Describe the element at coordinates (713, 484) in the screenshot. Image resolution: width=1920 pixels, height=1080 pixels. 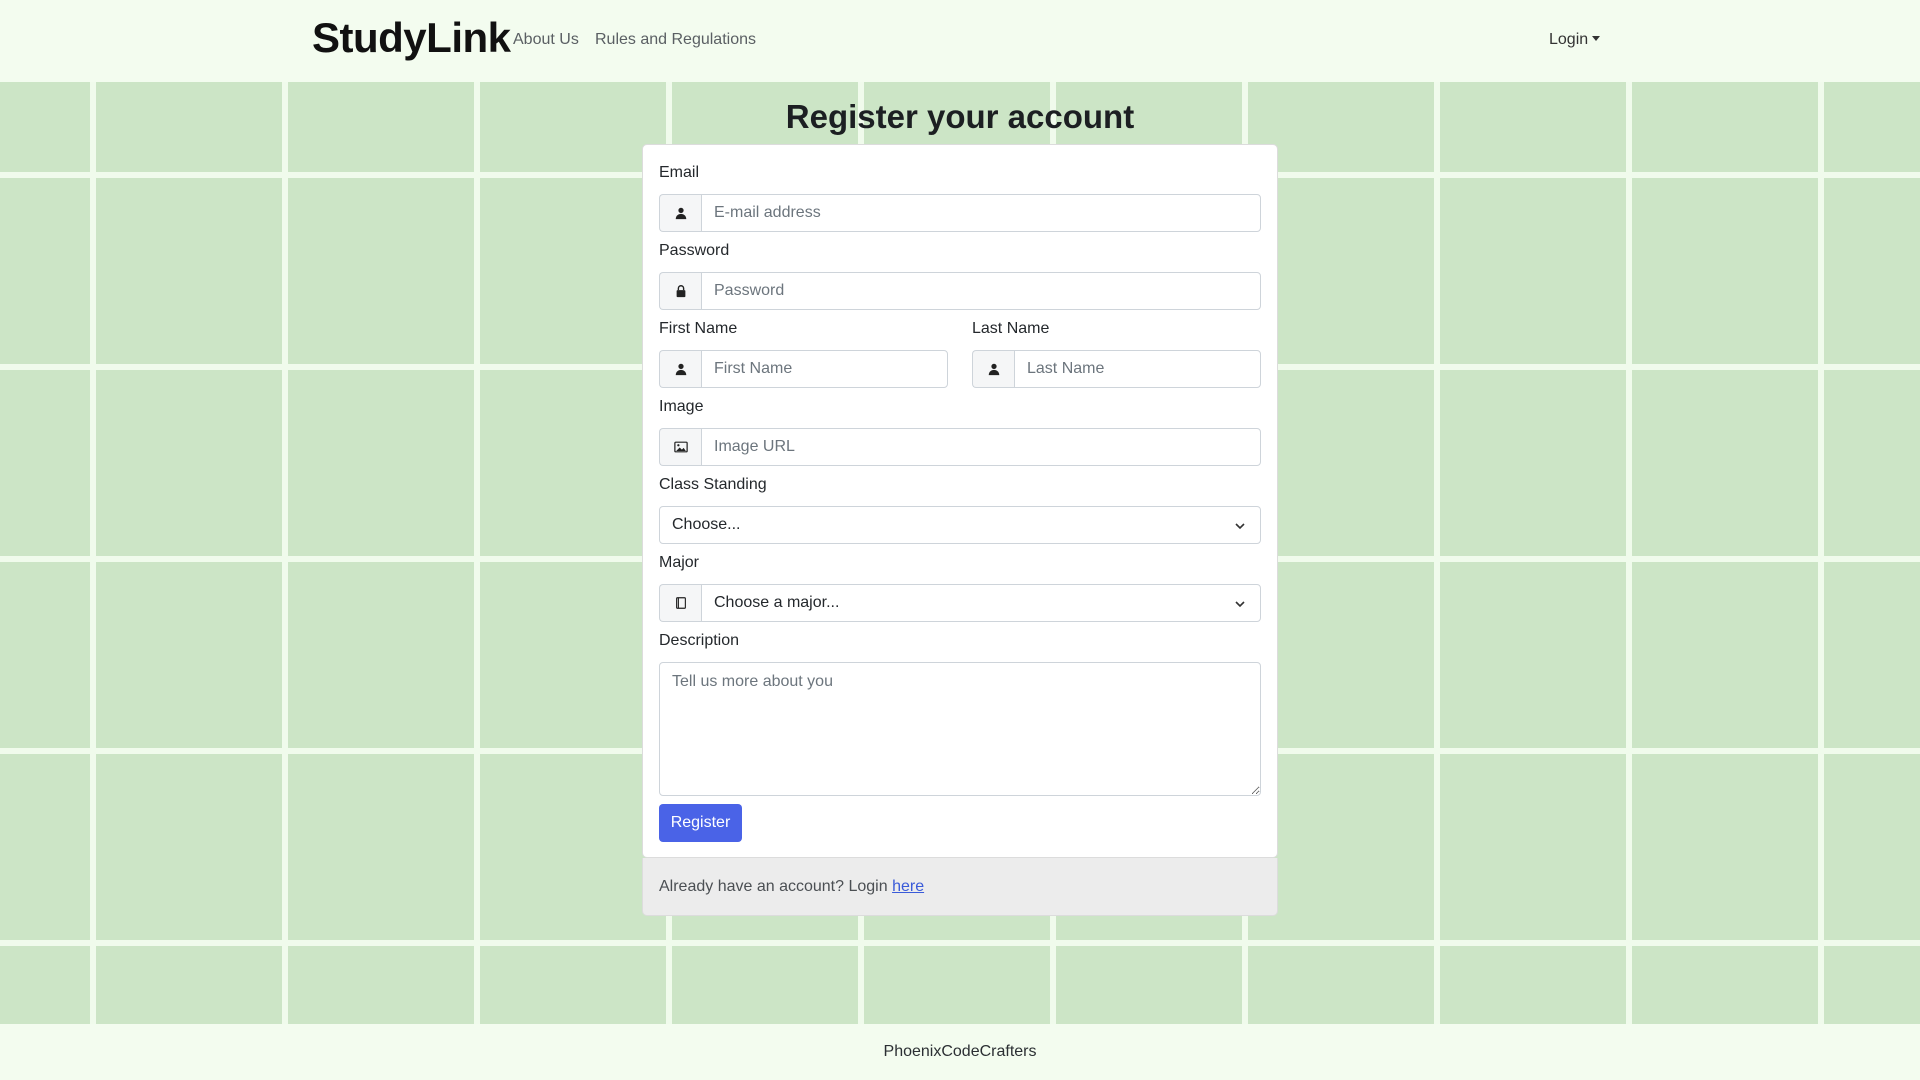
I see `class-standing-label: Class Standing` at that location.